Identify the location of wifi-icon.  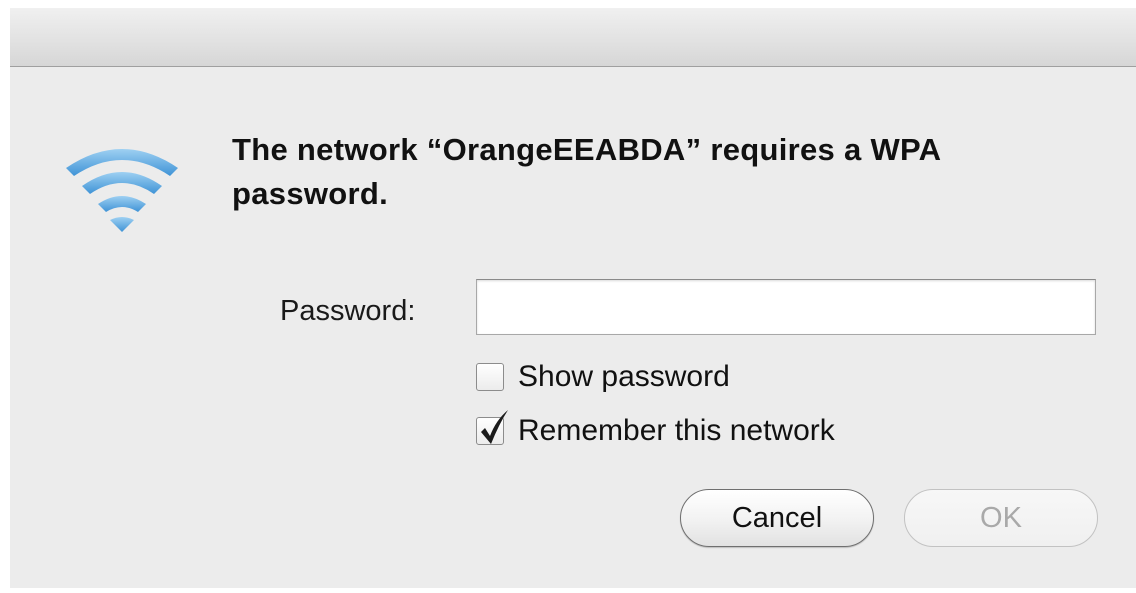
(122, 190).